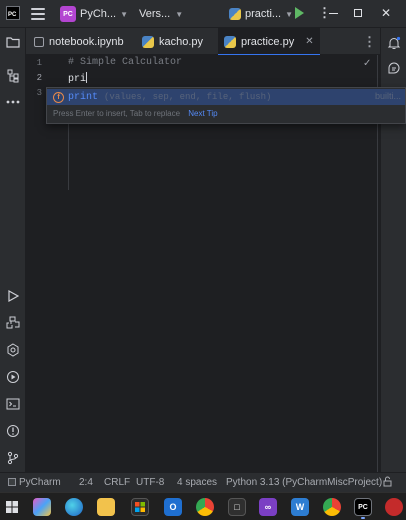 This screenshot has height=520, width=406. Describe the element at coordinates (87, 77) in the screenshot. I see `text-caret` at that location.